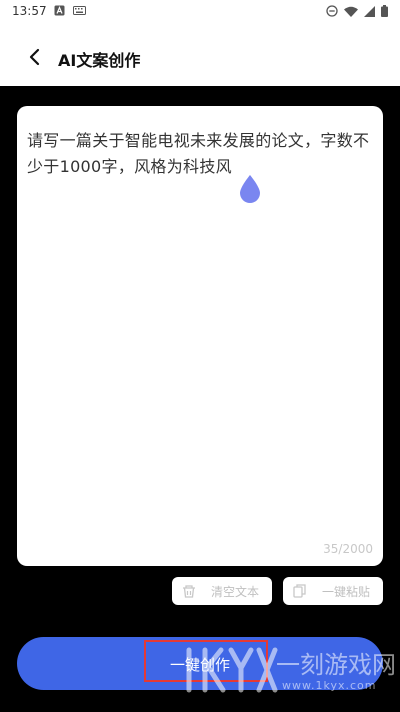  What do you see at coordinates (79, 10) in the screenshot?
I see `keyboard-icon` at bounding box center [79, 10].